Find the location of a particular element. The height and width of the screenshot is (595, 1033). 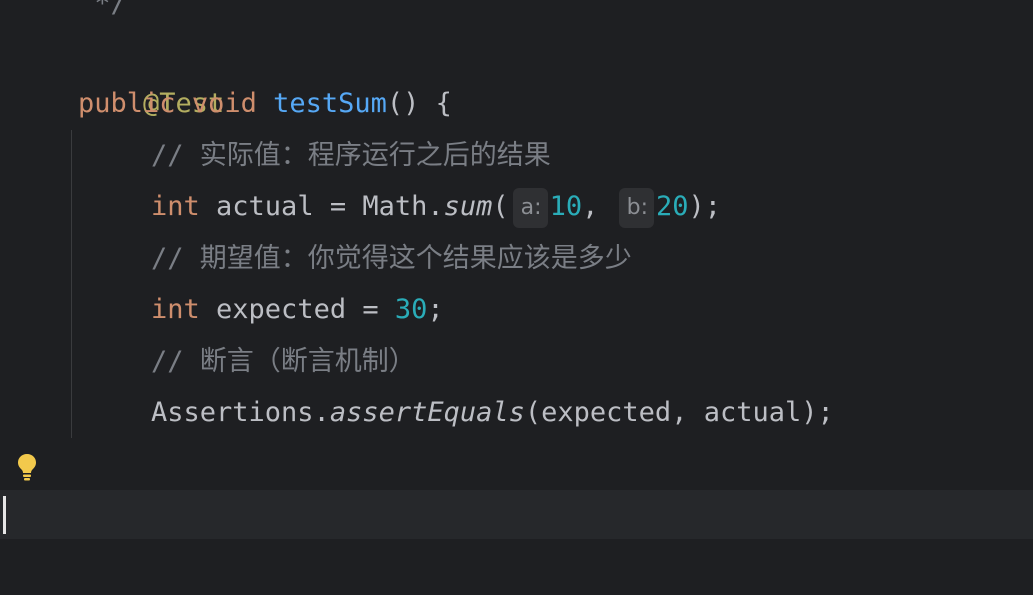

expected-semicolon: ; is located at coordinates (435, 309).